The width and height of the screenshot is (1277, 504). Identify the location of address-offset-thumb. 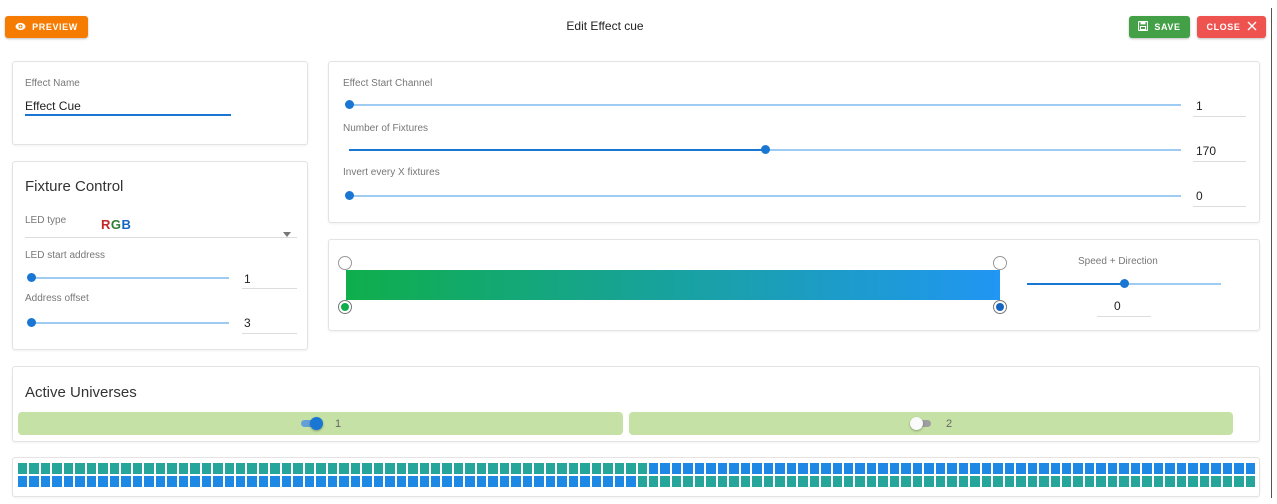
(31, 322).